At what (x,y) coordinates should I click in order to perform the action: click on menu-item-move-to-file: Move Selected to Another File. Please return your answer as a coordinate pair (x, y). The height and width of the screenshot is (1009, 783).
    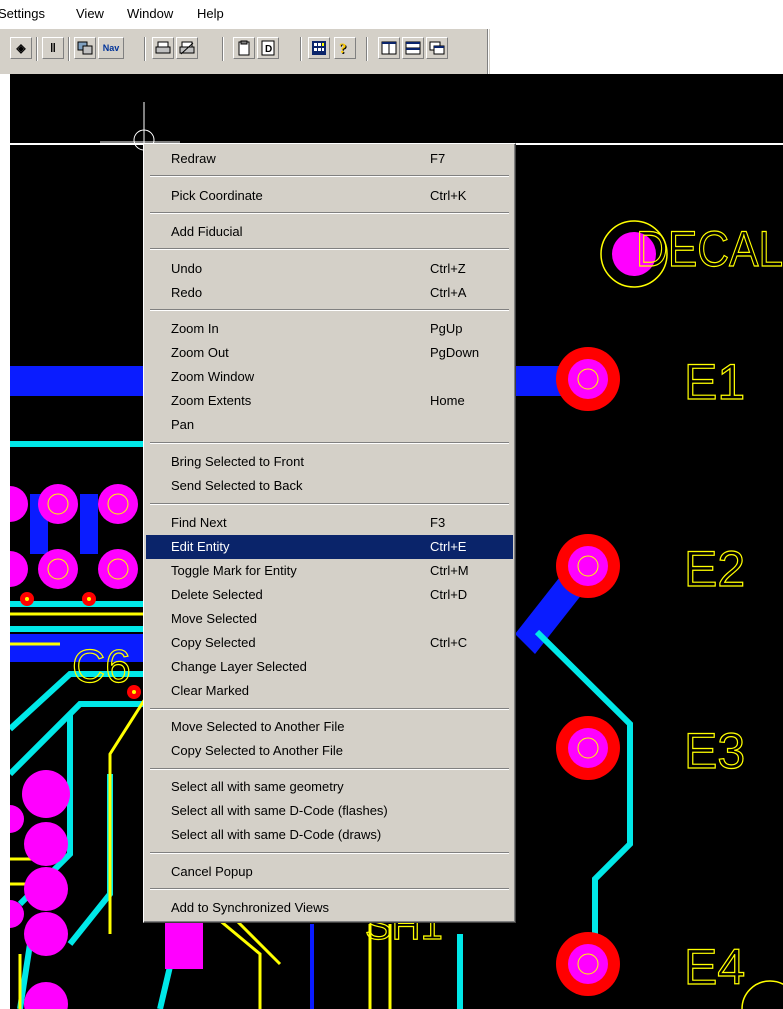
    Looking at the image, I should click on (329, 727).